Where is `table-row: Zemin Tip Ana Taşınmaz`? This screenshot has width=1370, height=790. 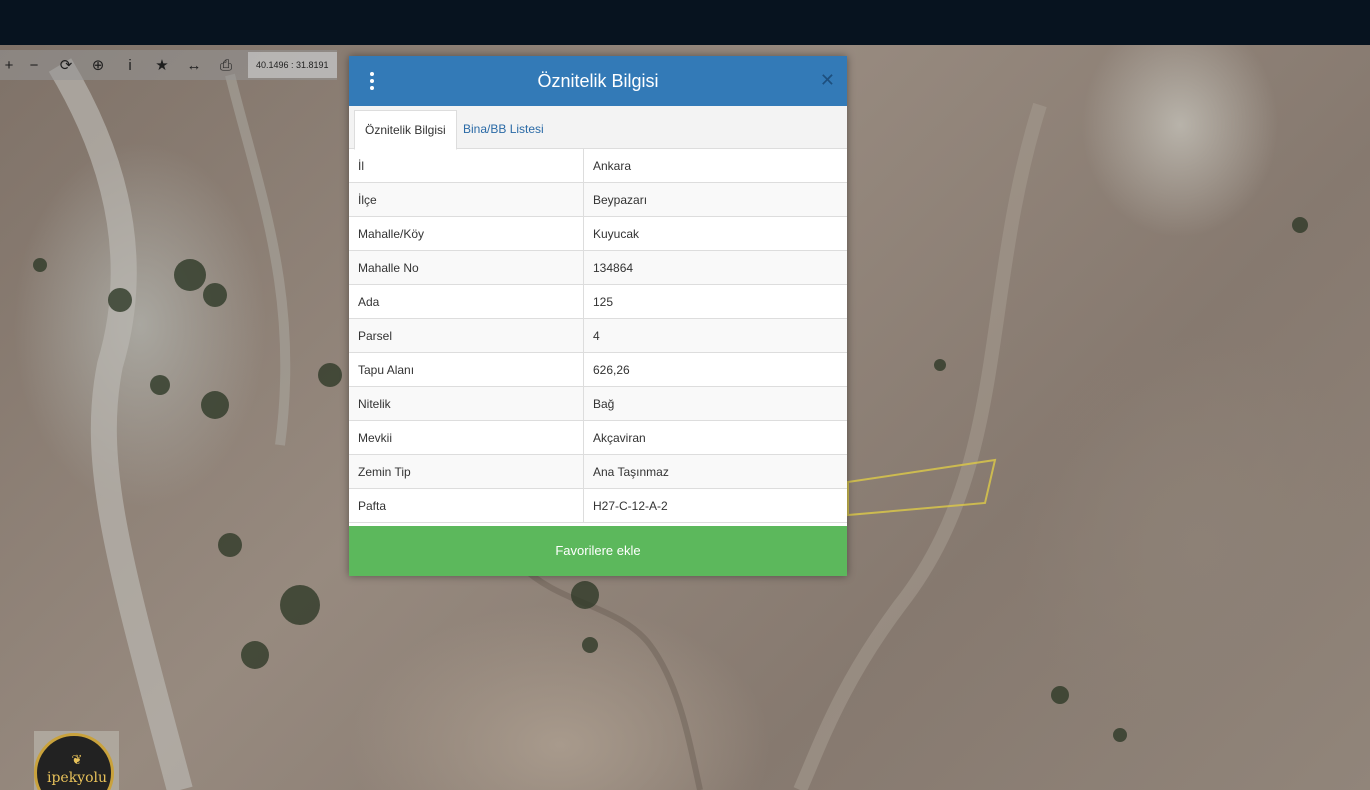 table-row: Zemin Tip Ana Taşınmaz is located at coordinates (598, 471).